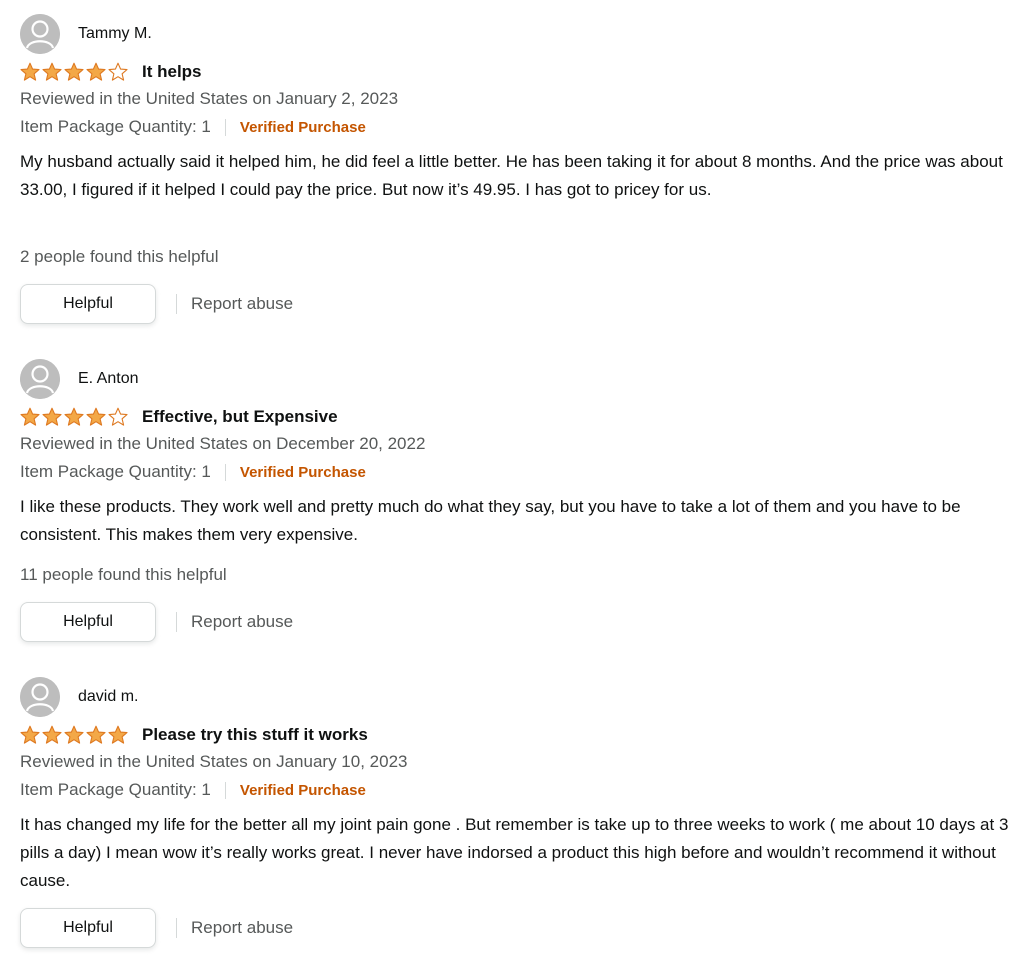 This screenshot has height=972, width=1024. I want to click on reviewer-name: david m., so click(108, 697).